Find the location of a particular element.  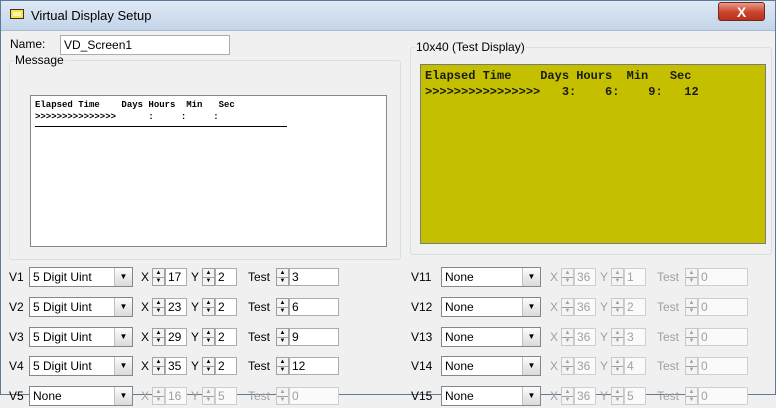

test-value-field: 3 is located at coordinates (314, 277).